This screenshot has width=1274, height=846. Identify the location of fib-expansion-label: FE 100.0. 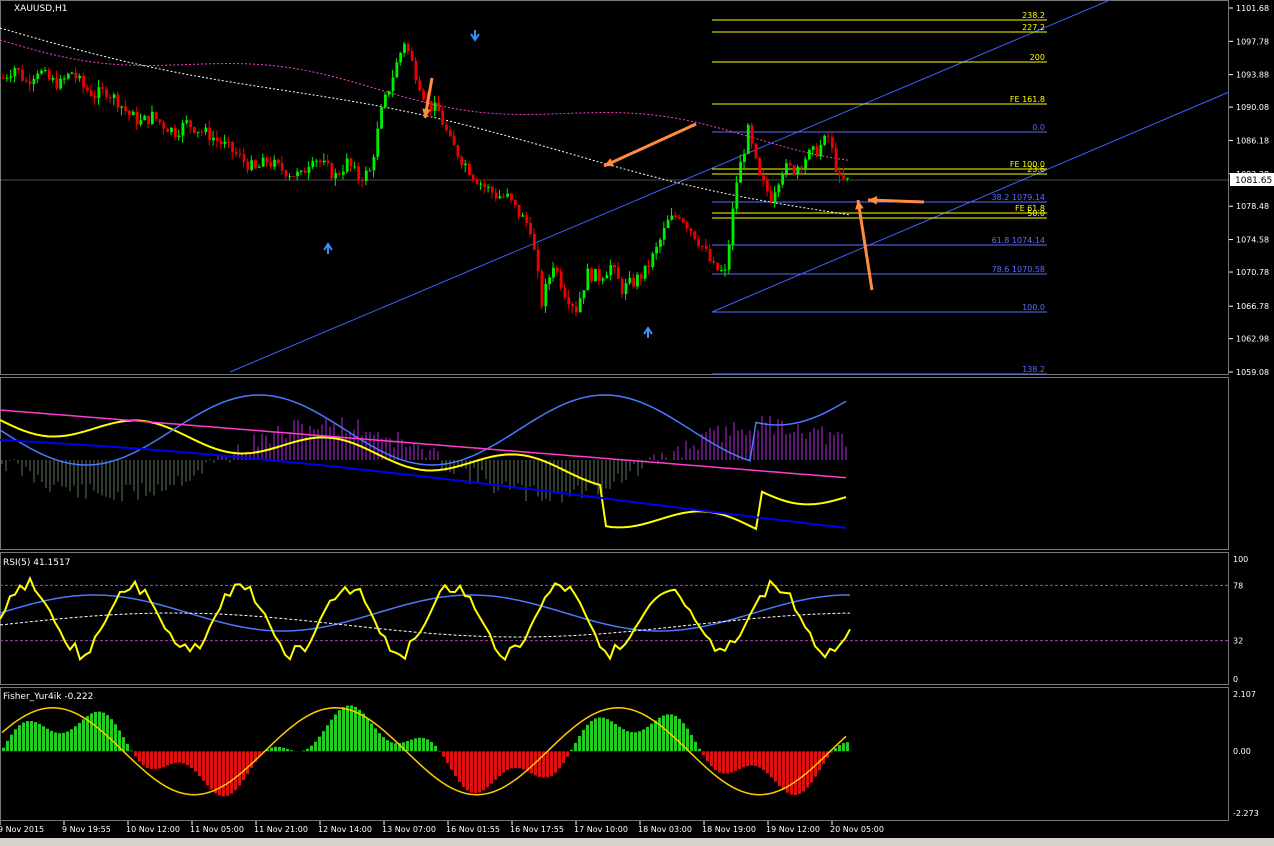
(1027, 164).